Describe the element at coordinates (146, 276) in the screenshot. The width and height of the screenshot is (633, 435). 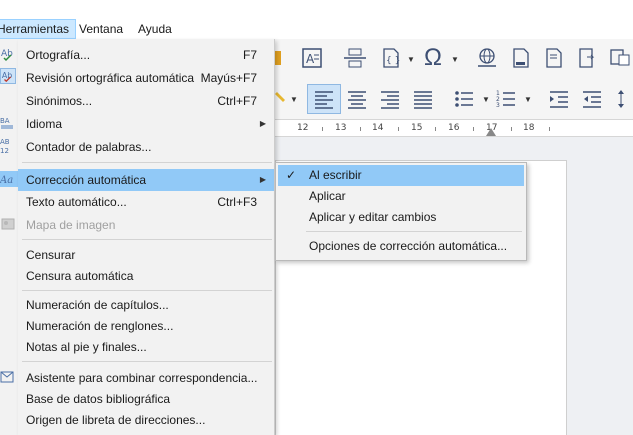
I see `menu-item-auto-redact: Censura automática` at that location.